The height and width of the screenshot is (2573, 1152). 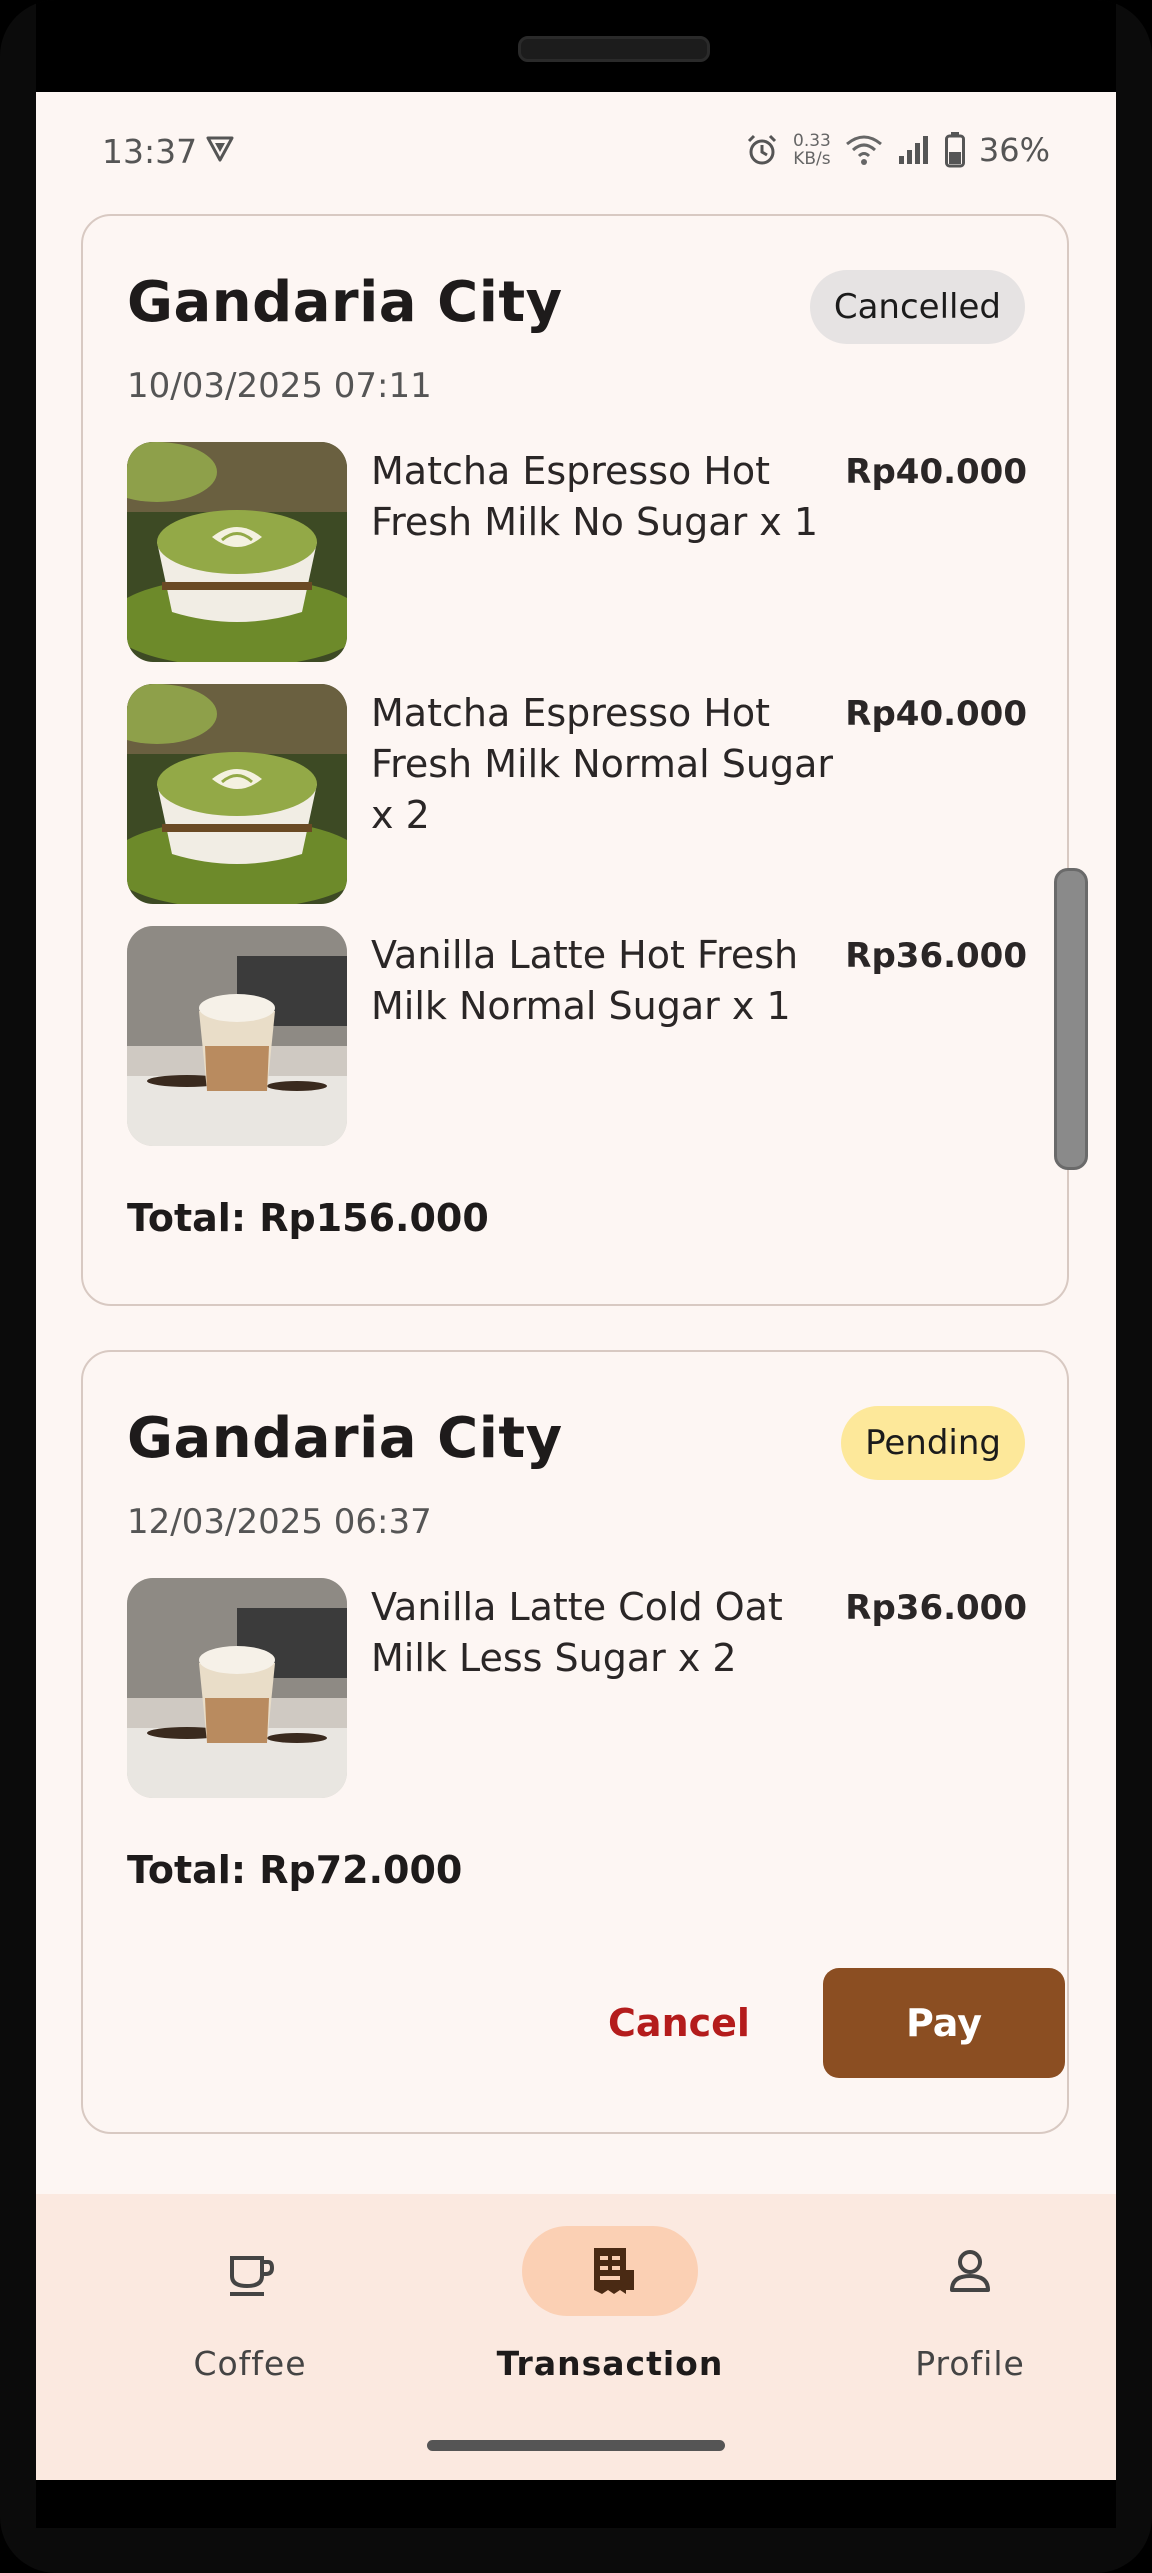 I want to click on battery-icon, so click(x=954, y=150).